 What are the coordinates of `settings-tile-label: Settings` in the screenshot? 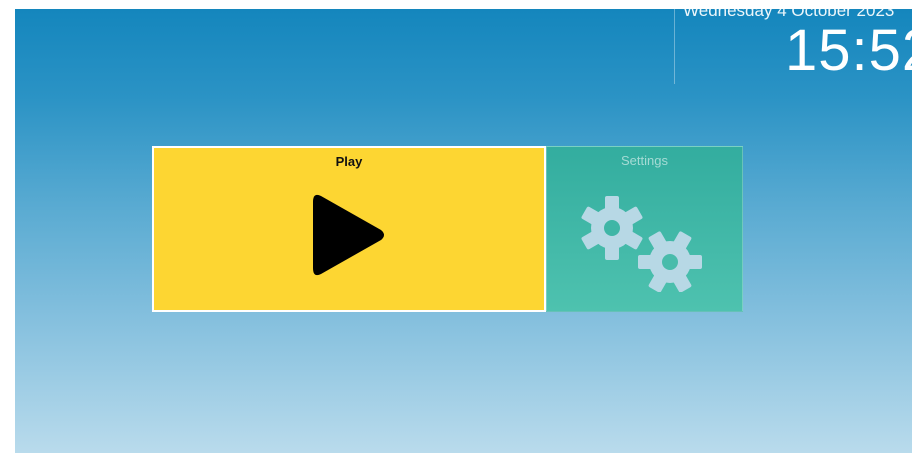 It's located at (644, 160).